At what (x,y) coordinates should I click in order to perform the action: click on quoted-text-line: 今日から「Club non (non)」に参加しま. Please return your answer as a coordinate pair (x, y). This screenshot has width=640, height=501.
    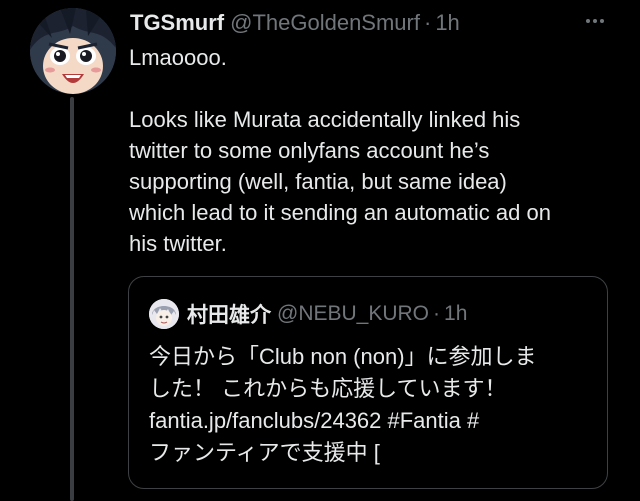
    Looking at the image, I should click on (343, 356).